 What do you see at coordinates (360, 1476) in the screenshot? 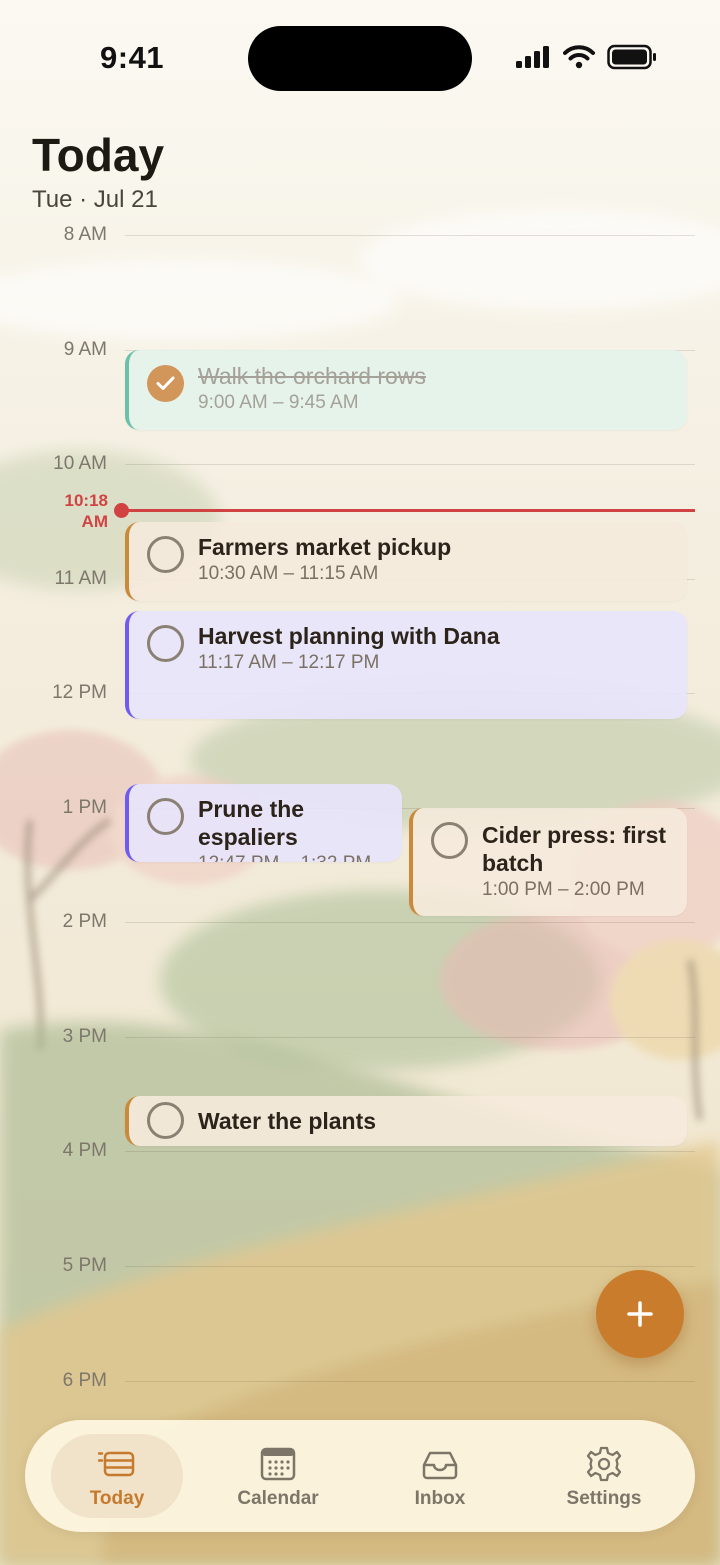
I see `tab-bar: Today Calendar Inbox Settings` at bounding box center [360, 1476].